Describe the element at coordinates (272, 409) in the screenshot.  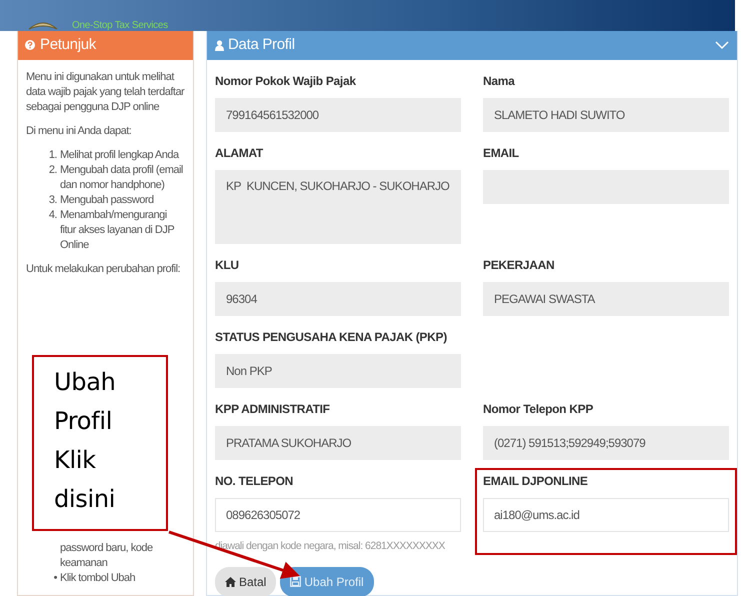
I see `field-label: KPP ADMINISTRATIF` at that location.